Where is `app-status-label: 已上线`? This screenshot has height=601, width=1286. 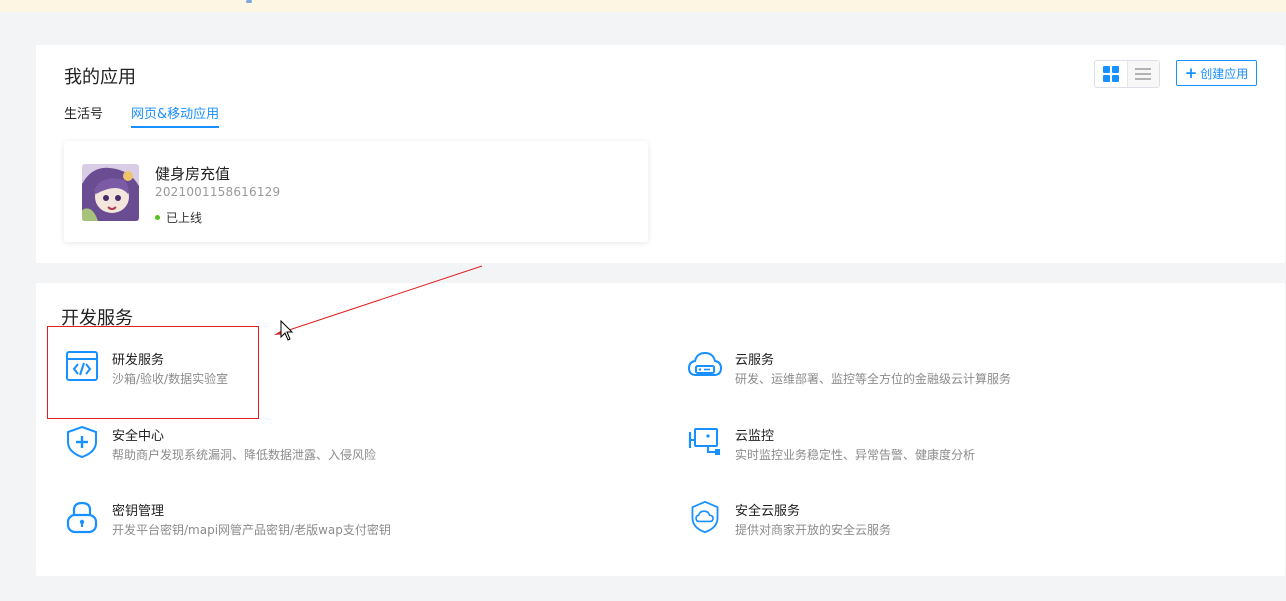
app-status-label: 已上线 is located at coordinates (184, 218).